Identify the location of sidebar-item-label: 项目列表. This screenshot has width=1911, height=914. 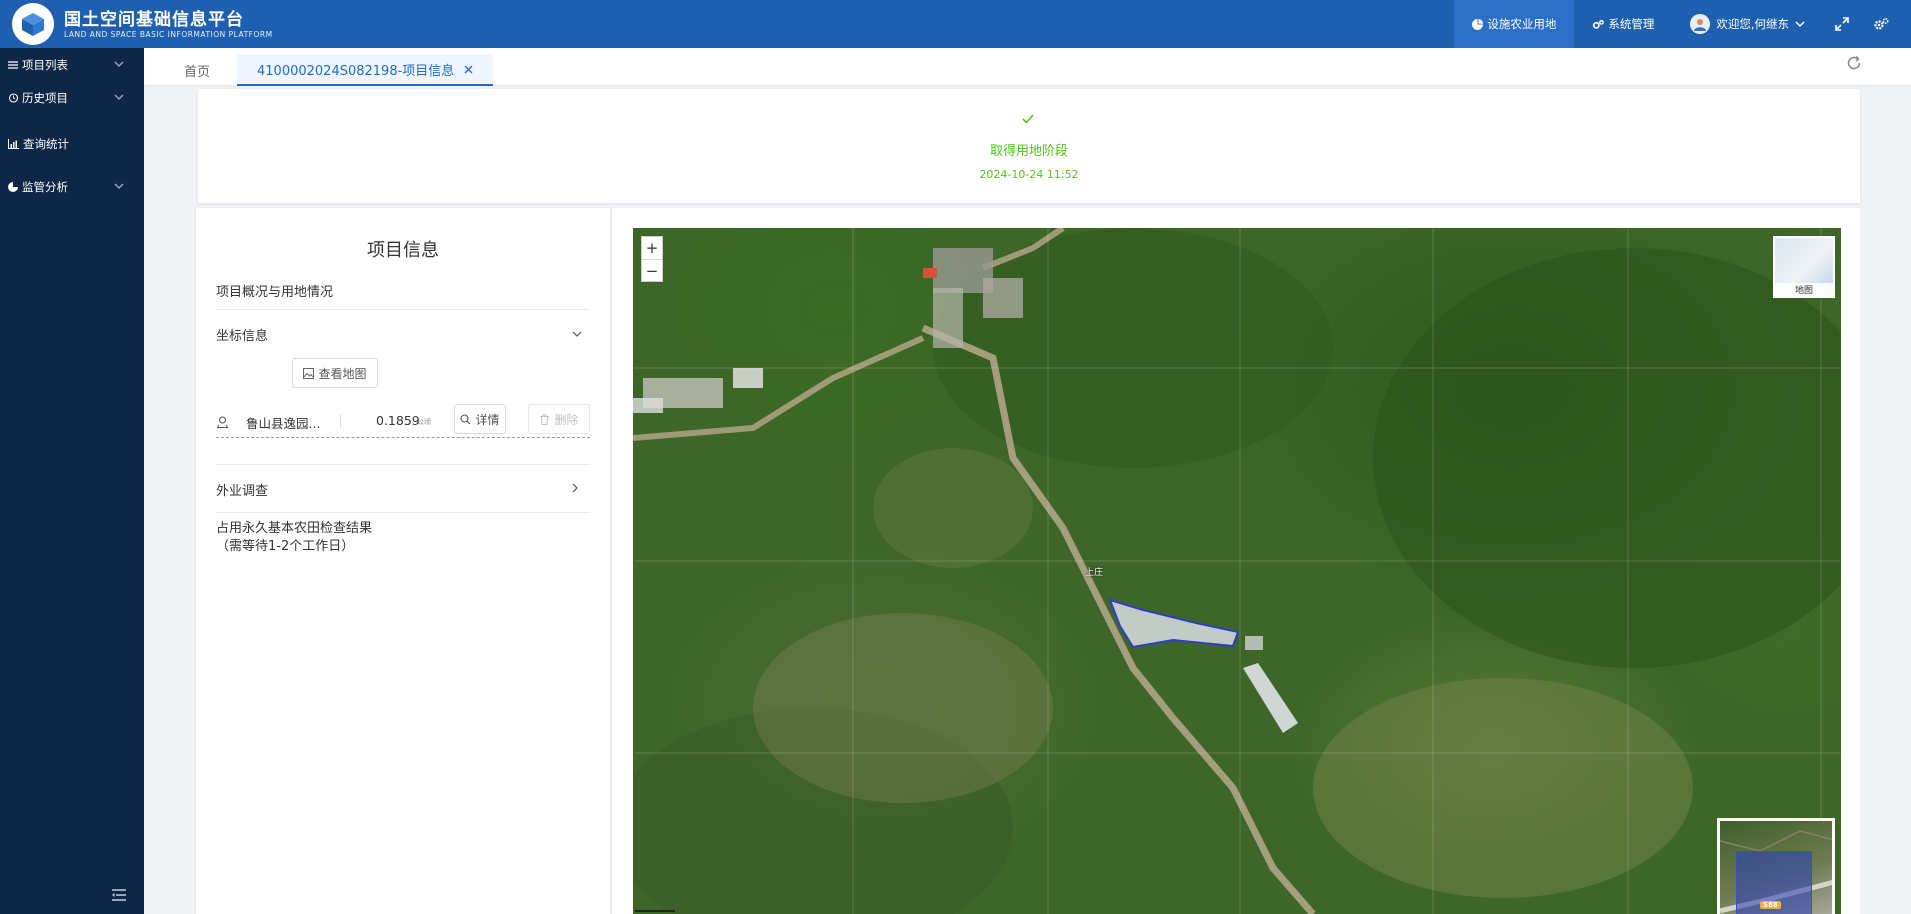
(45, 65).